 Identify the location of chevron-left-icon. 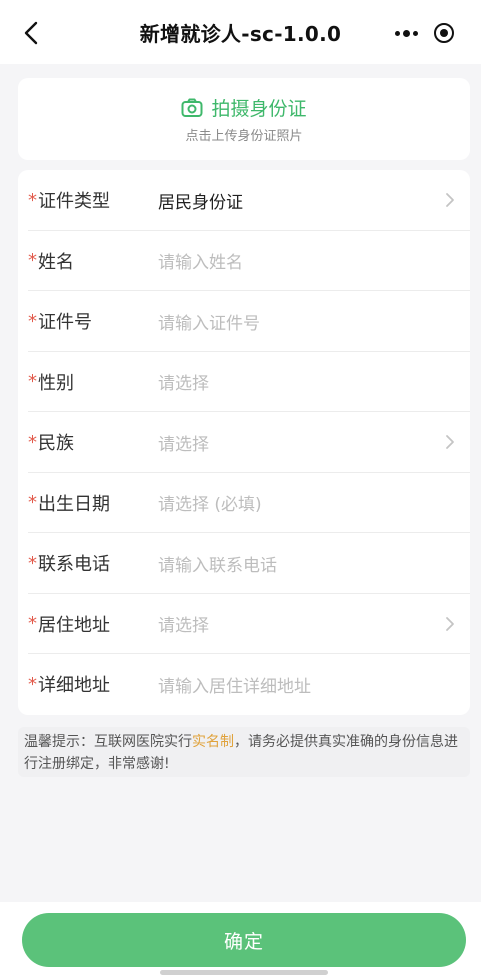
(31, 33).